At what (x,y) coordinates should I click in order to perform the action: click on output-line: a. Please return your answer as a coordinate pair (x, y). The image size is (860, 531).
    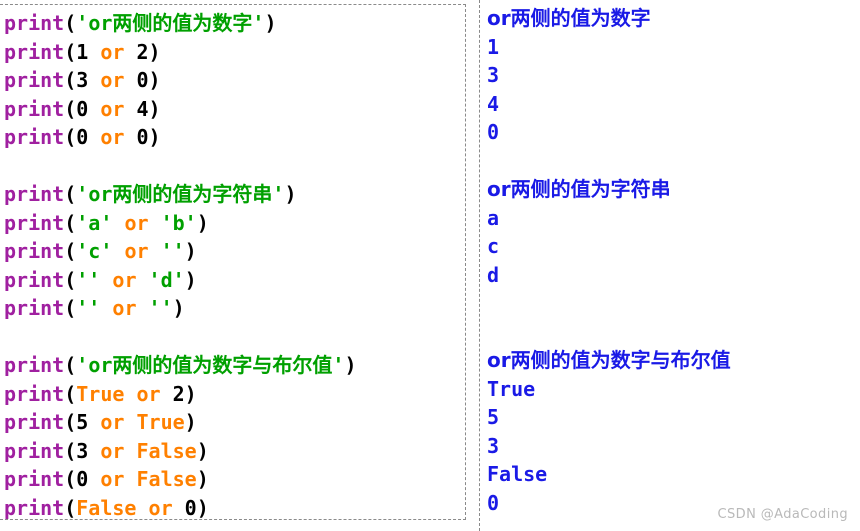
    Looking at the image, I should click on (493, 217).